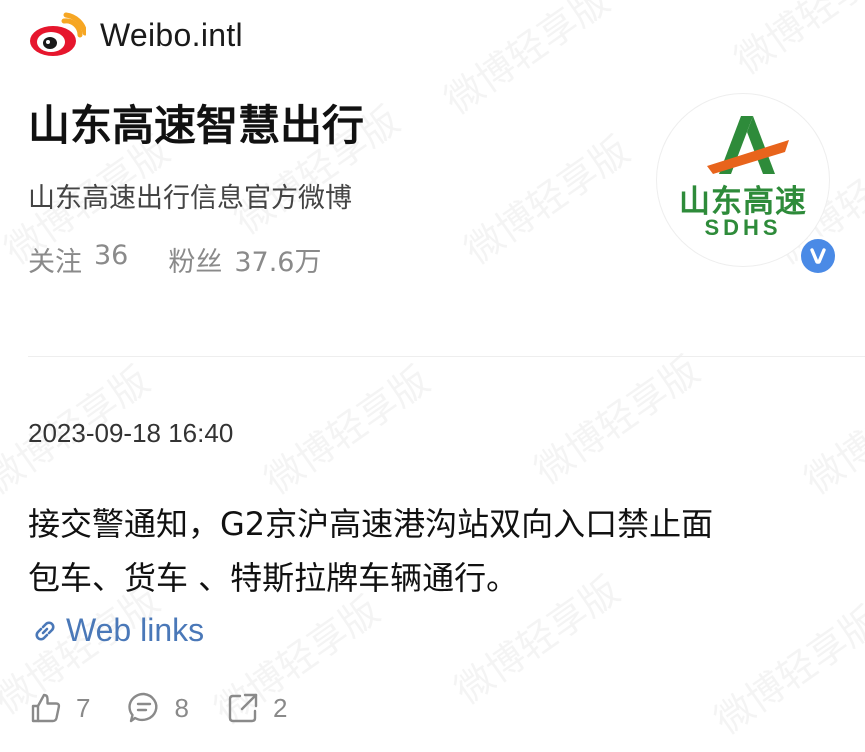  I want to click on followers-stat: 粉丝 37.6万, so click(244, 259).